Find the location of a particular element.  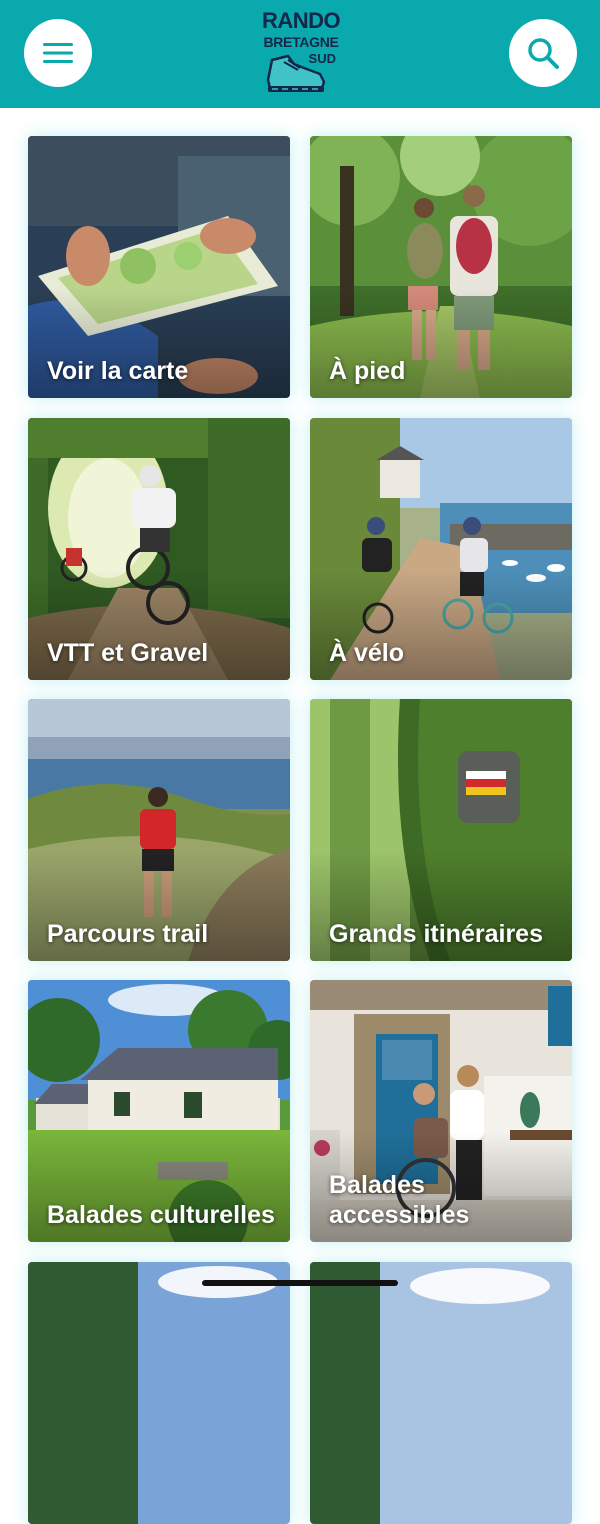

tile-label: Grands itinéraires is located at coordinates (436, 934).